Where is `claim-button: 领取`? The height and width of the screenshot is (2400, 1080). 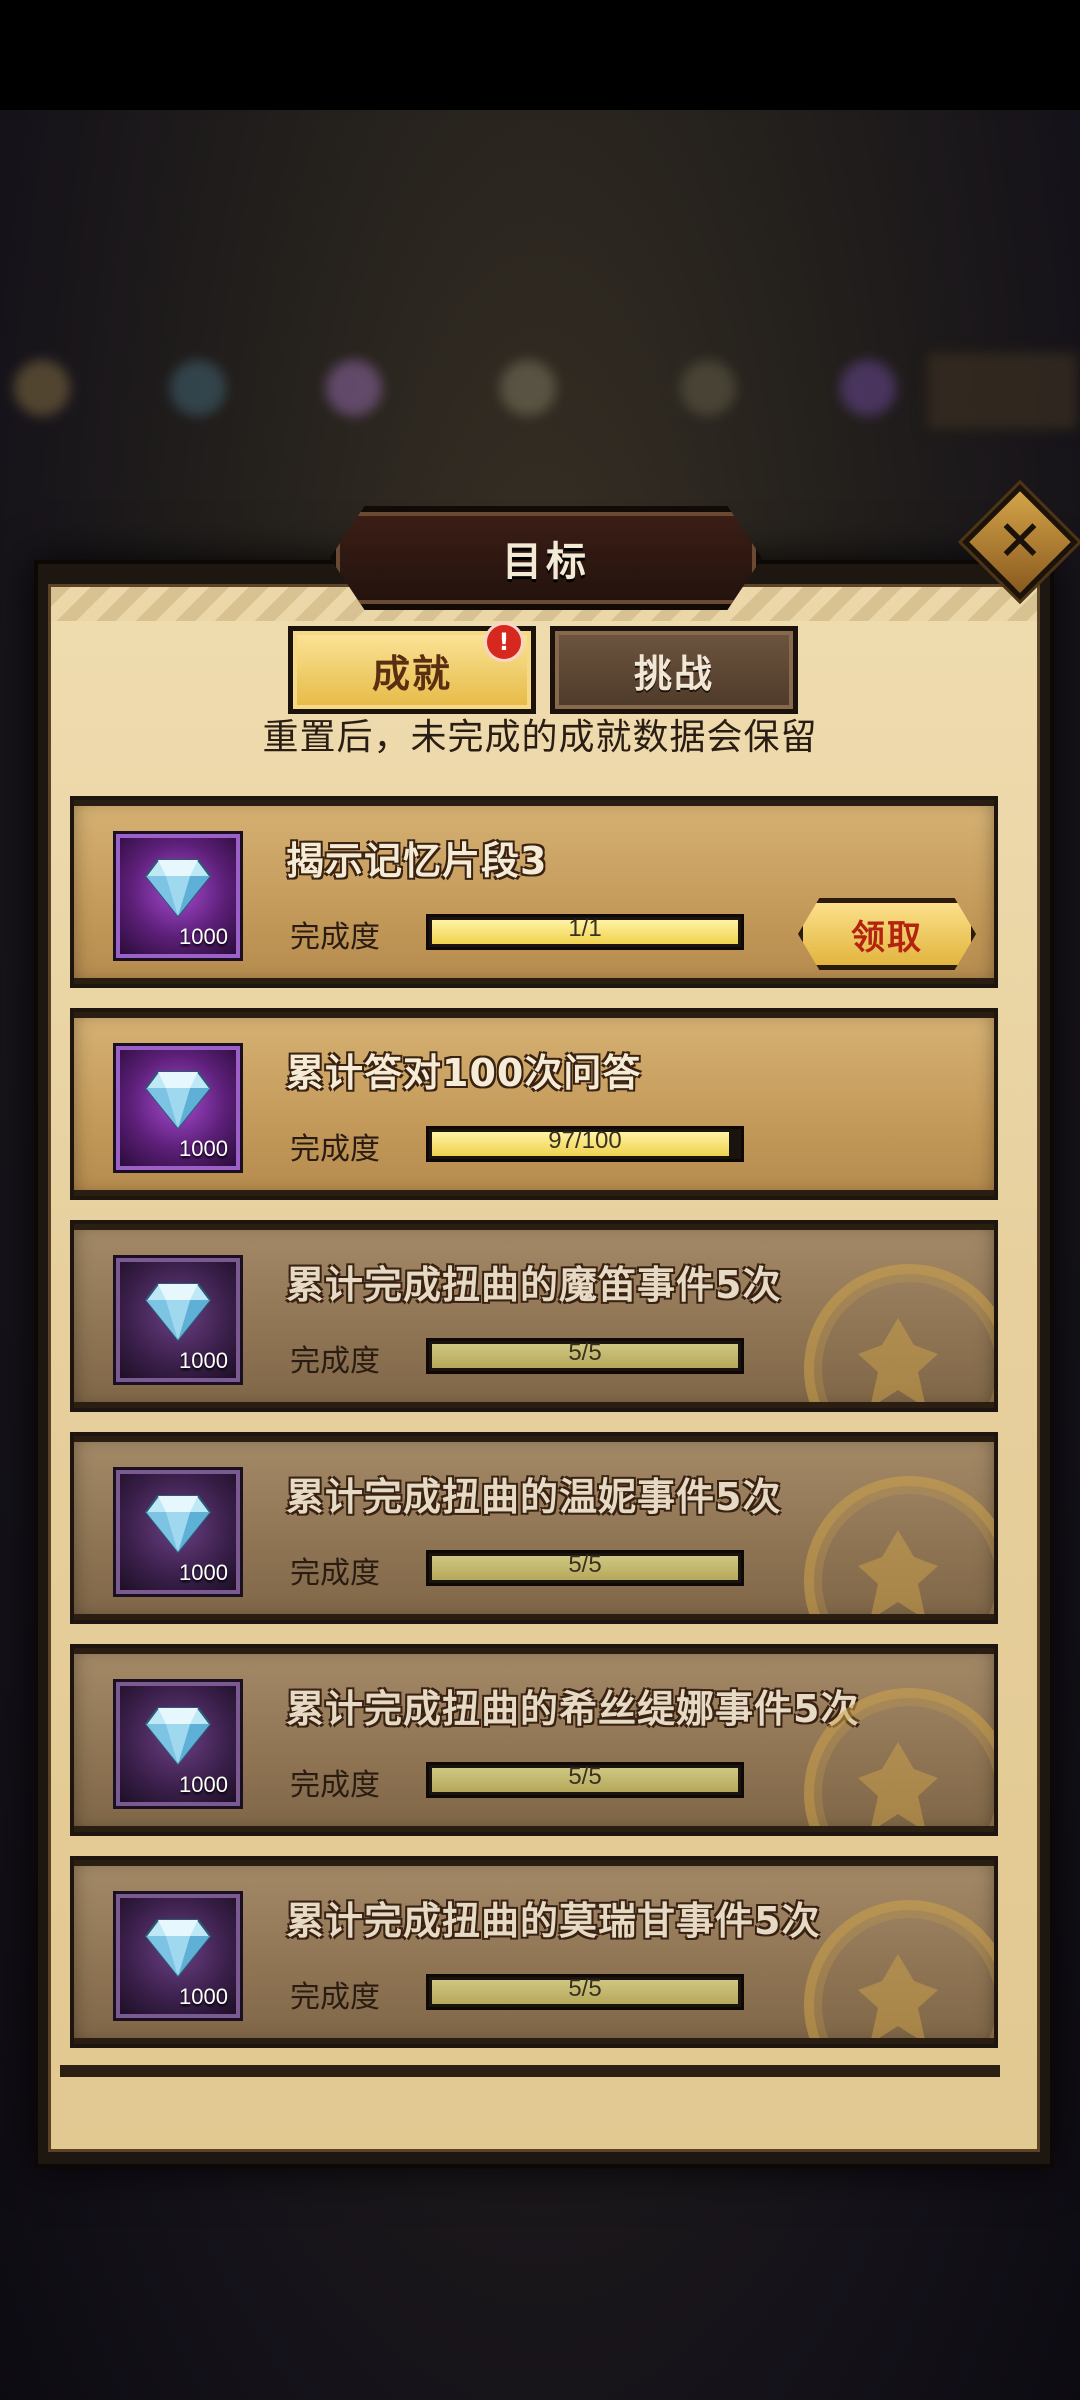 claim-button: 领取 is located at coordinates (887, 934).